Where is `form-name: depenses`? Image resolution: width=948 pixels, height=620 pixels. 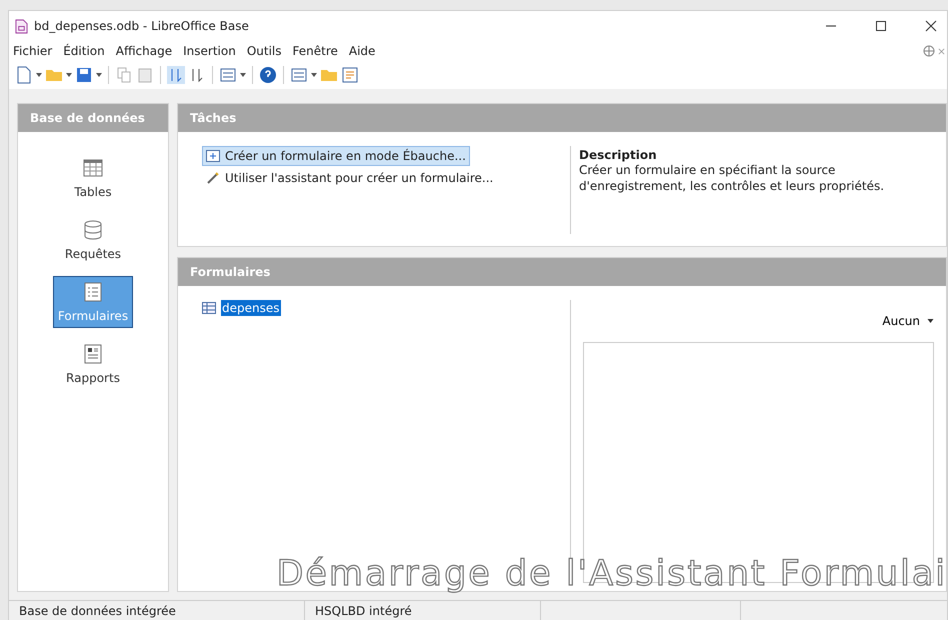 form-name: depenses is located at coordinates (250, 308).